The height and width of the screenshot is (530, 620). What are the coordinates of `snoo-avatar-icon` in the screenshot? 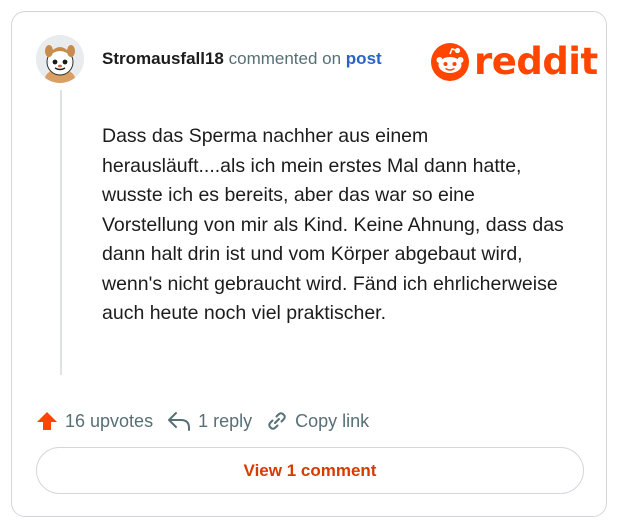 It's located at (60, 59).